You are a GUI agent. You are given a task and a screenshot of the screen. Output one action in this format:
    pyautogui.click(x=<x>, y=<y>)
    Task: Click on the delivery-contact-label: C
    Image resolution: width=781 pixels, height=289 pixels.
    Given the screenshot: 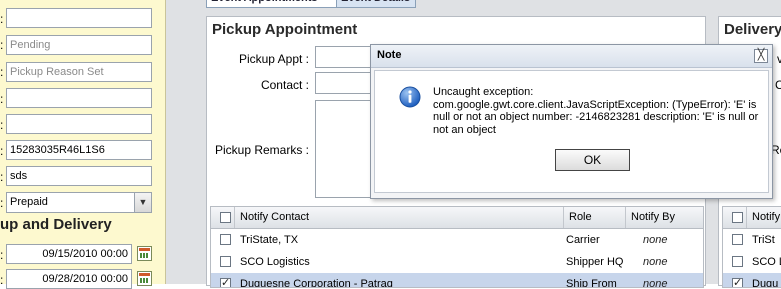 What is the action you would take?
    pyautogui.click(x=778, y=85)
    